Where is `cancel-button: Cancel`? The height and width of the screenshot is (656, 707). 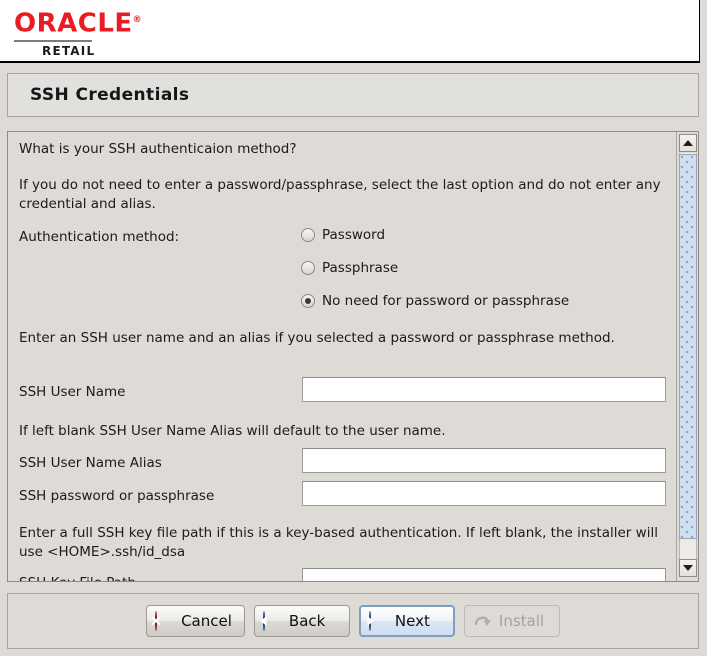 cancel-button: Cancel is located at coordinates (195, 621).